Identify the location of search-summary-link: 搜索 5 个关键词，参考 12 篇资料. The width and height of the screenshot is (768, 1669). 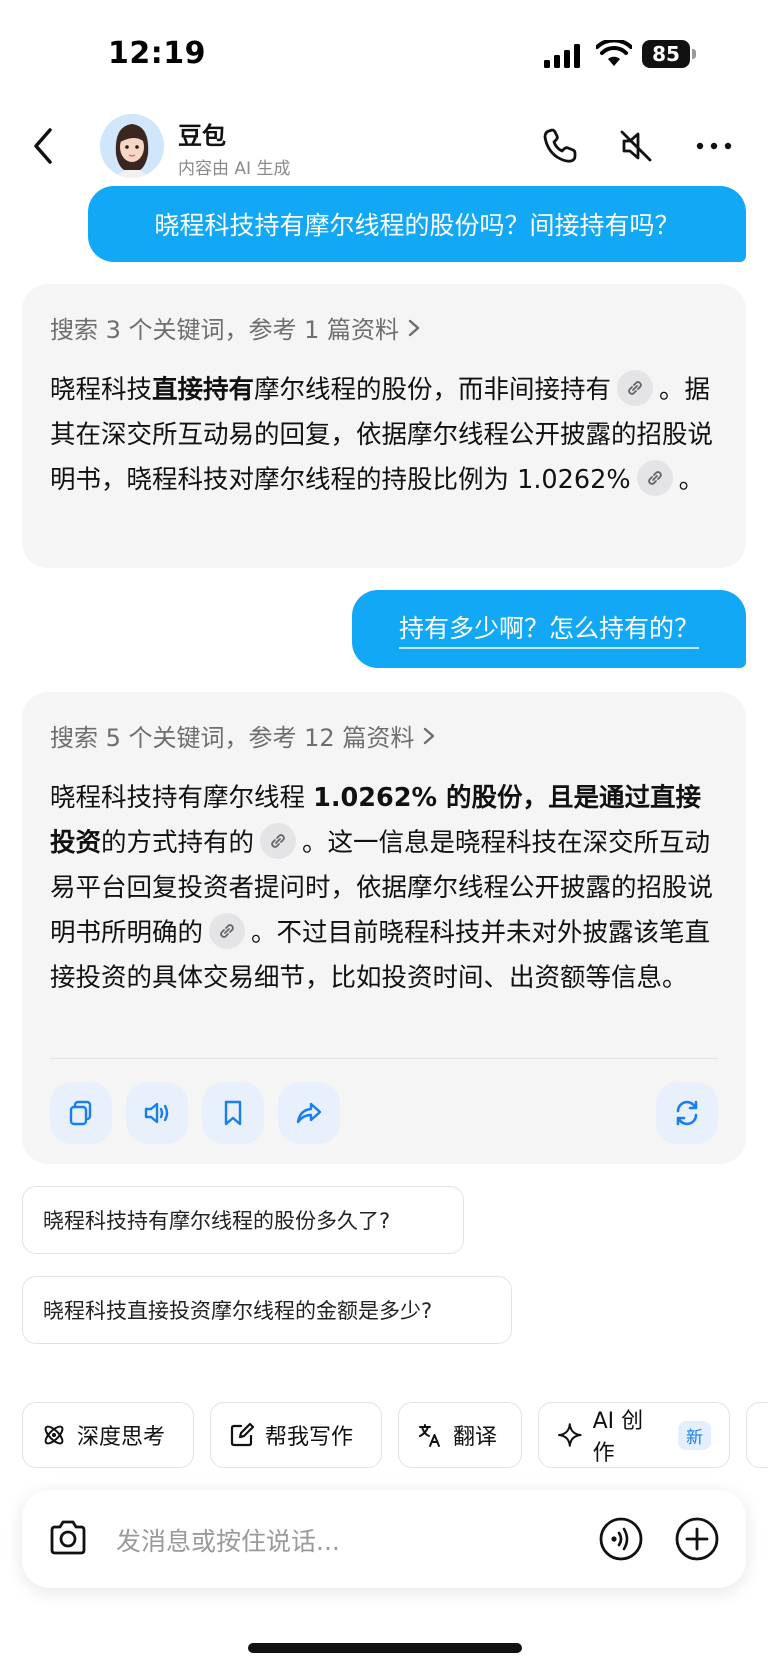
(243, 735).